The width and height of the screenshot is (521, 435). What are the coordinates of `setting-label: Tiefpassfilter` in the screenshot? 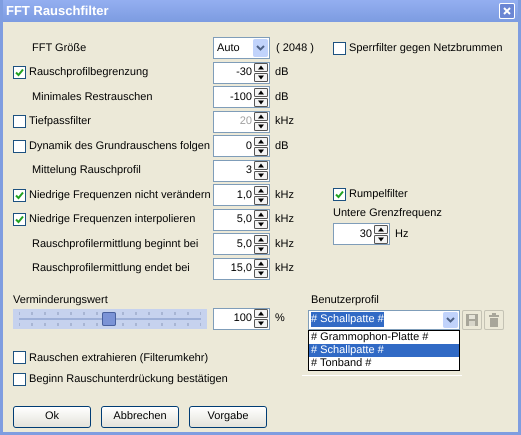 It's located at (60, 122).